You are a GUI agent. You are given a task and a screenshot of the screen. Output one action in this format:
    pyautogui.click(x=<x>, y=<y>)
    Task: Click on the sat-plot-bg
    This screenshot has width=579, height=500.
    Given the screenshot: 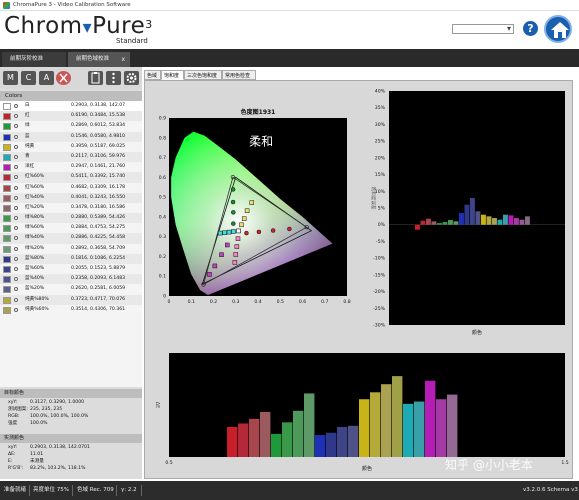 What is the action you would take?
    pyautogui.click(x=477, y=208)
    